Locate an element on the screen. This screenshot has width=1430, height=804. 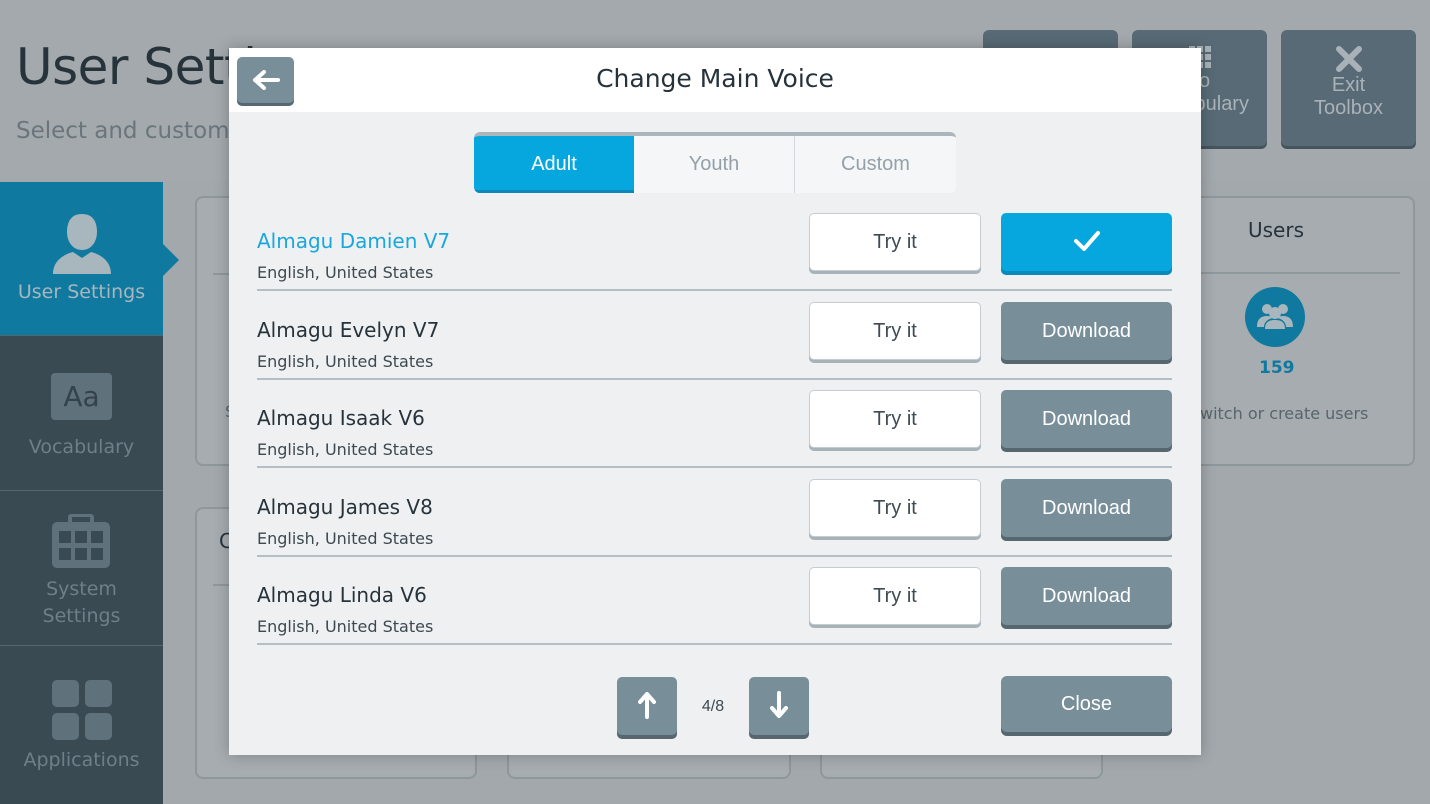
voice-name: Almagu James V8 is located at coordinates (345, 507).